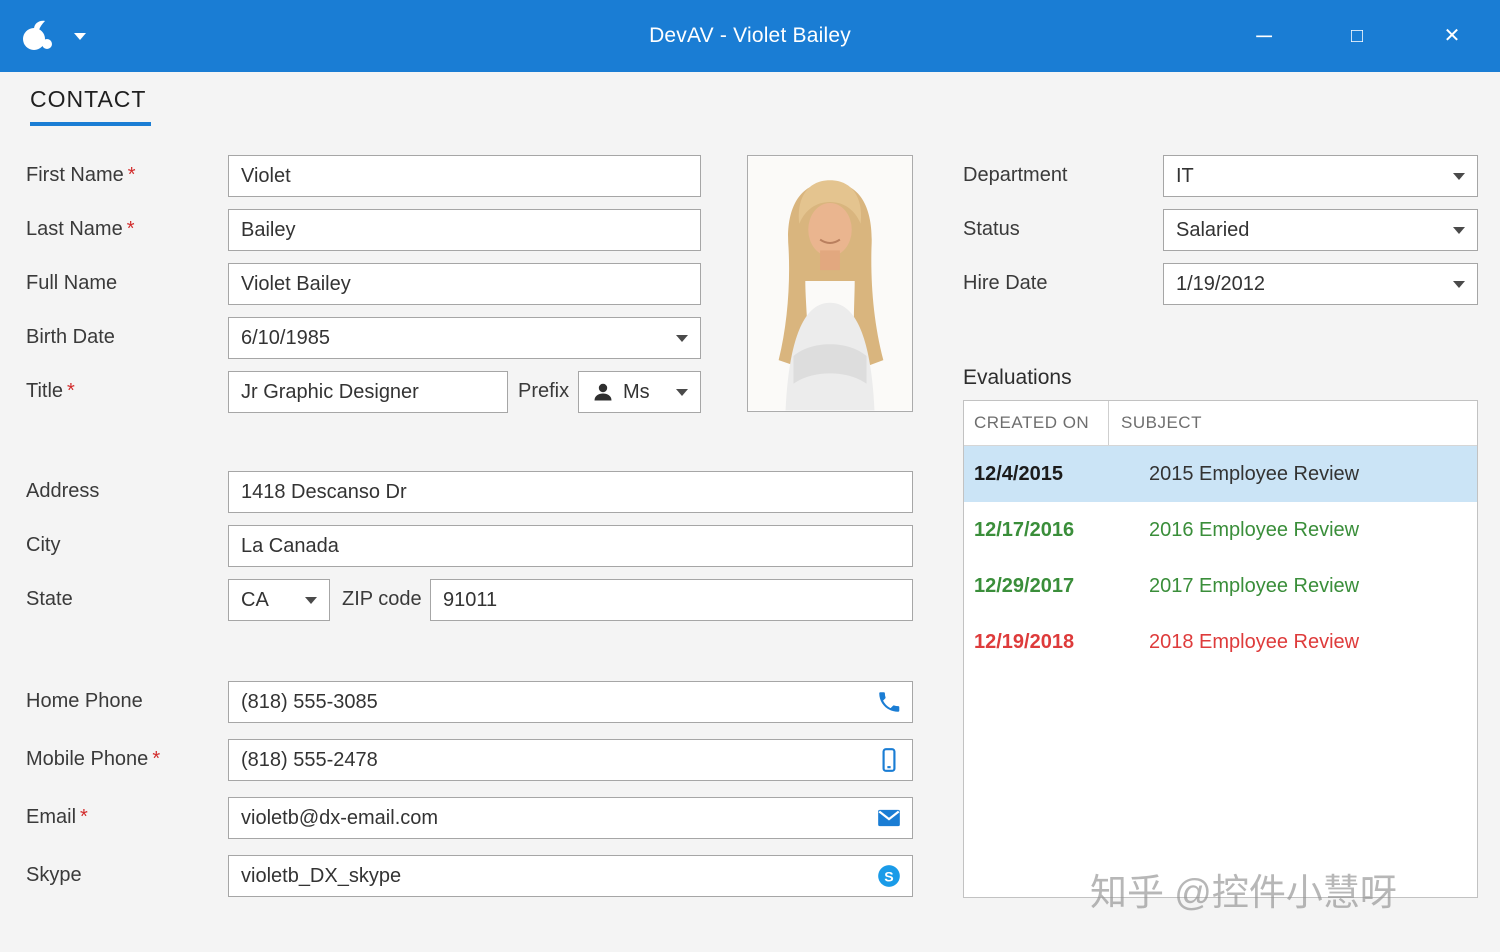  Describe the element at coordinates (1243, 892) in the screenshot. I see `watermark-text: 知乎 @控件小慧呀` at that location.